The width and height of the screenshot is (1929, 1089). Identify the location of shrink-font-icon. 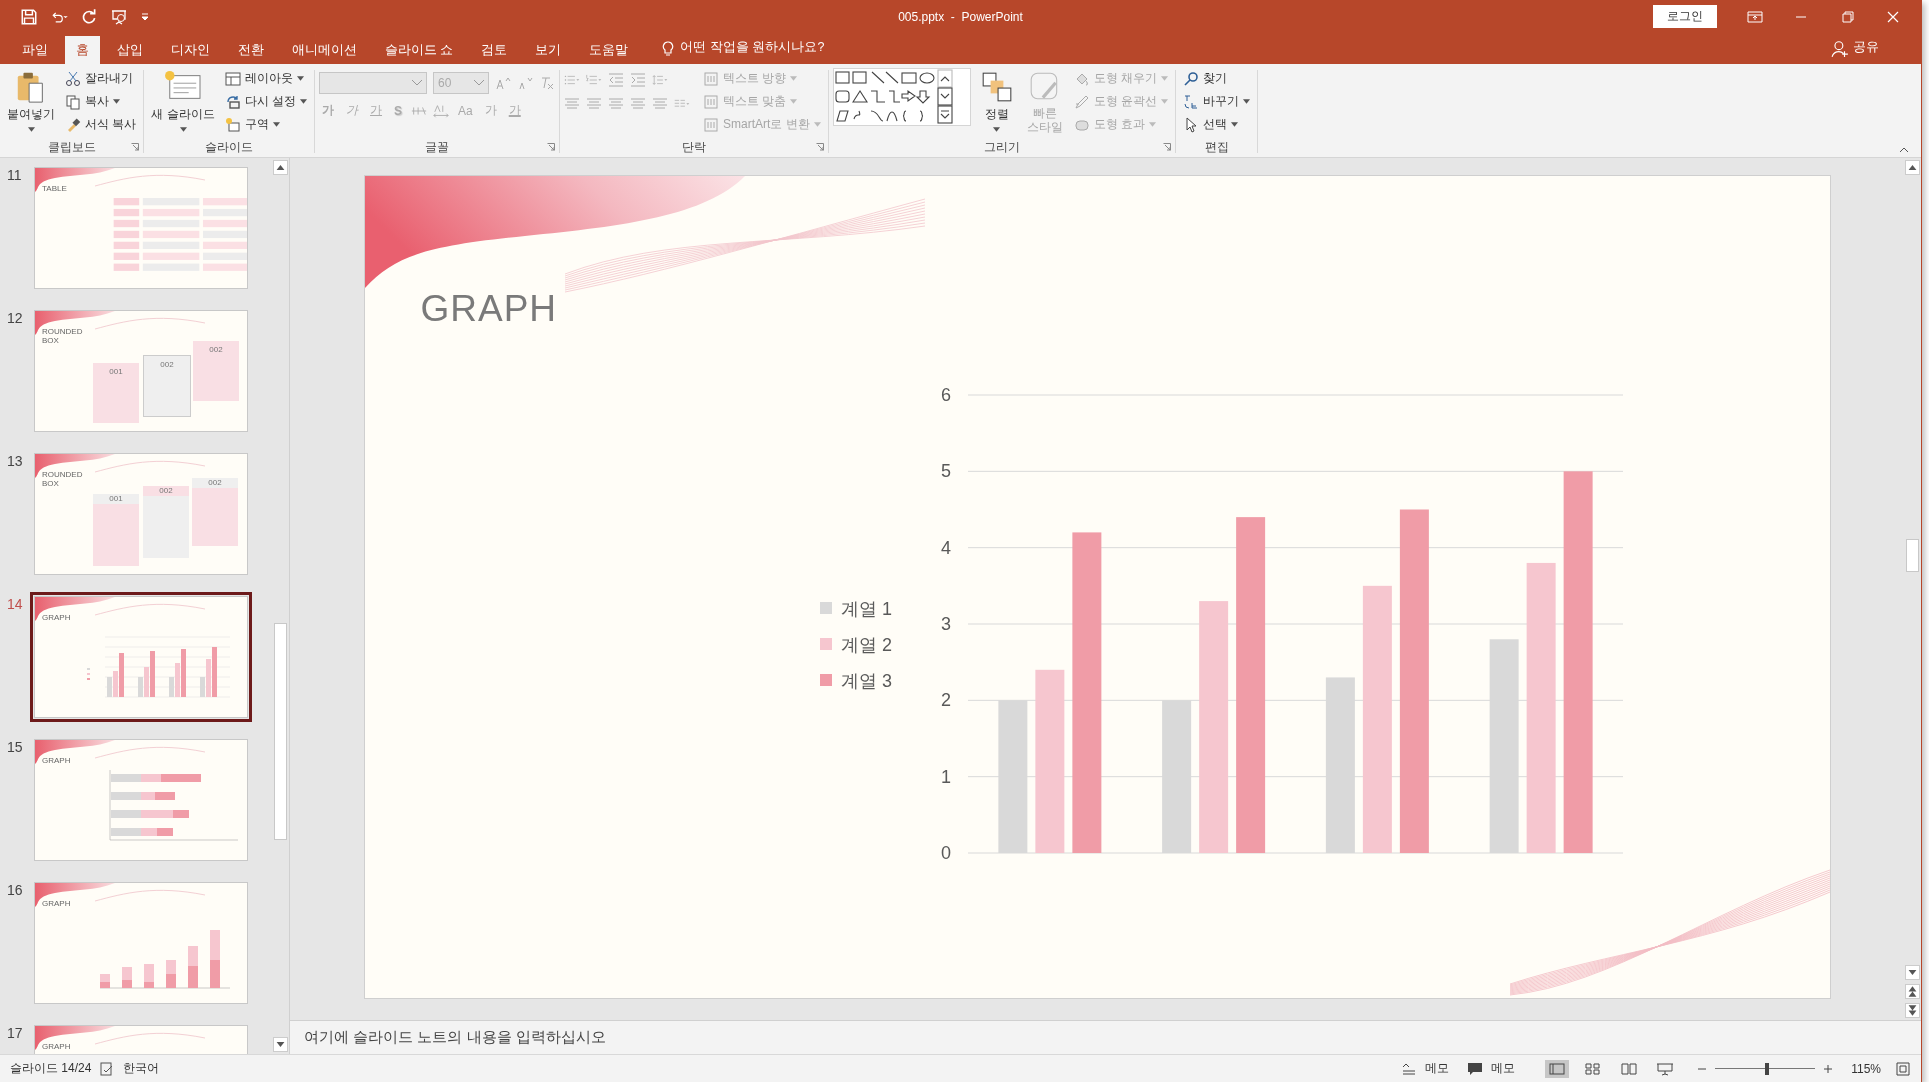
(525, 83).